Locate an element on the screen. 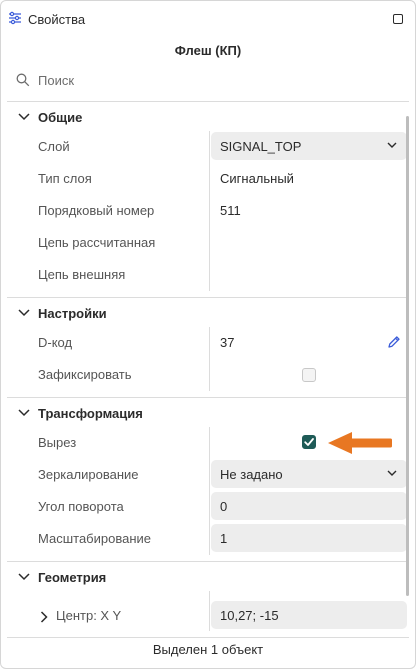 Image resolution: width=416 pixels, height=669 pixels. section-transform-header: Трансформация is located at coordinates (208, 414).